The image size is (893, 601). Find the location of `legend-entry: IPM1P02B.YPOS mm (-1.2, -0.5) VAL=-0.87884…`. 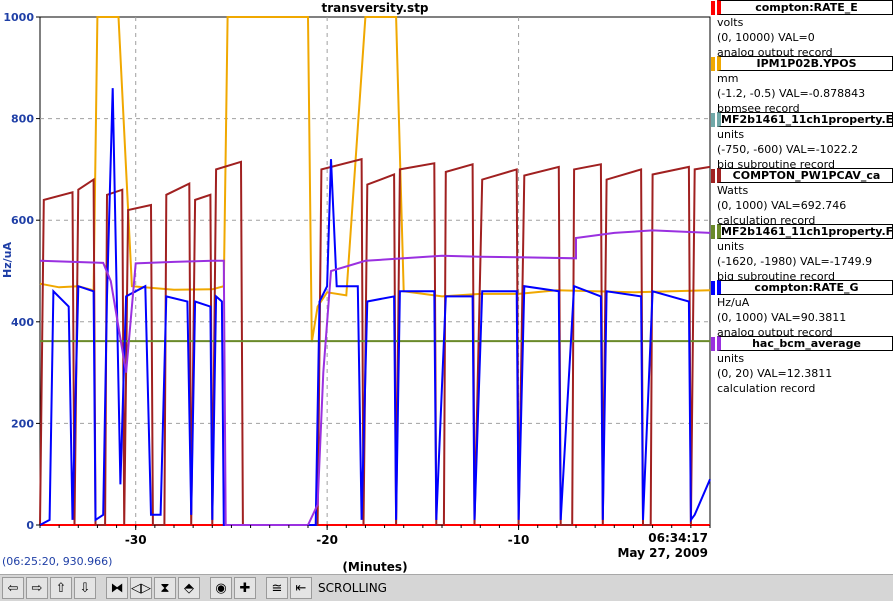

legend-entry: IPM1P02B.YPOS mm (-1.2, -0.5) VAL=-0.87884… is located at coordinates (802, 86).